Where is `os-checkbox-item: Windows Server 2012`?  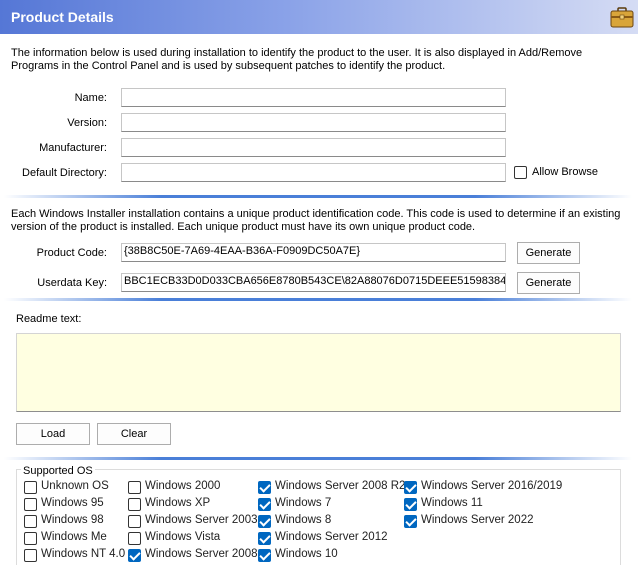
os-checkbox-item: Windows Server 2012 is located at coordinates (333, 539).